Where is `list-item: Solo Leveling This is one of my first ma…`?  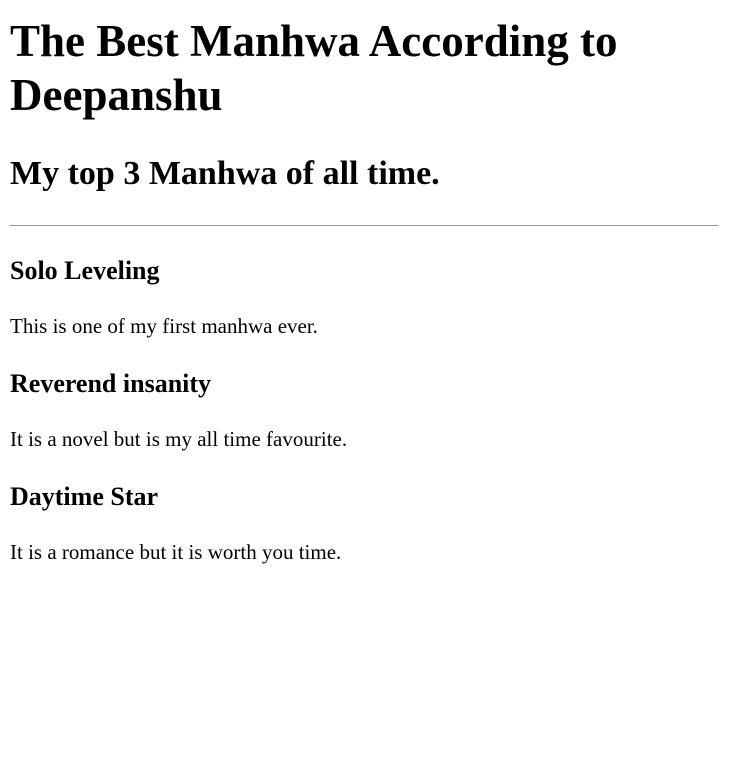 list-item: Solo Leveling This is one of my first ma… is located at coordinates (364, 297).